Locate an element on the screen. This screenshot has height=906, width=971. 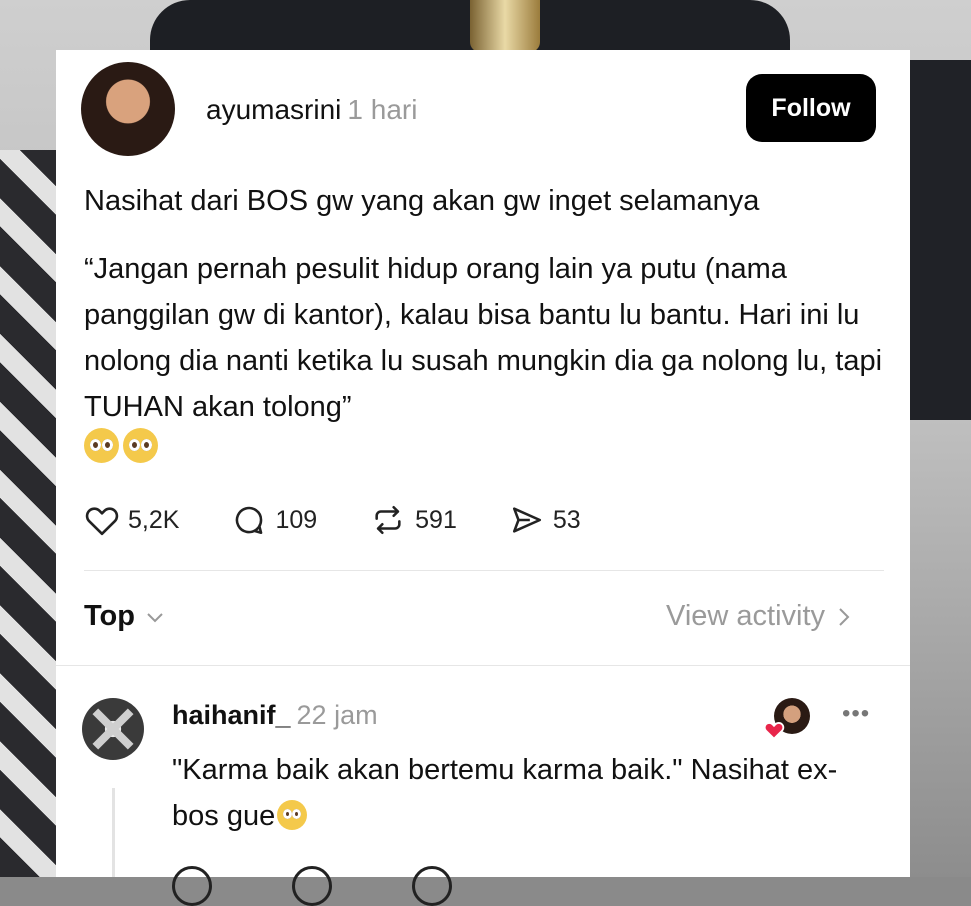
liked-heart-icon is located at coordinates (774, 731).